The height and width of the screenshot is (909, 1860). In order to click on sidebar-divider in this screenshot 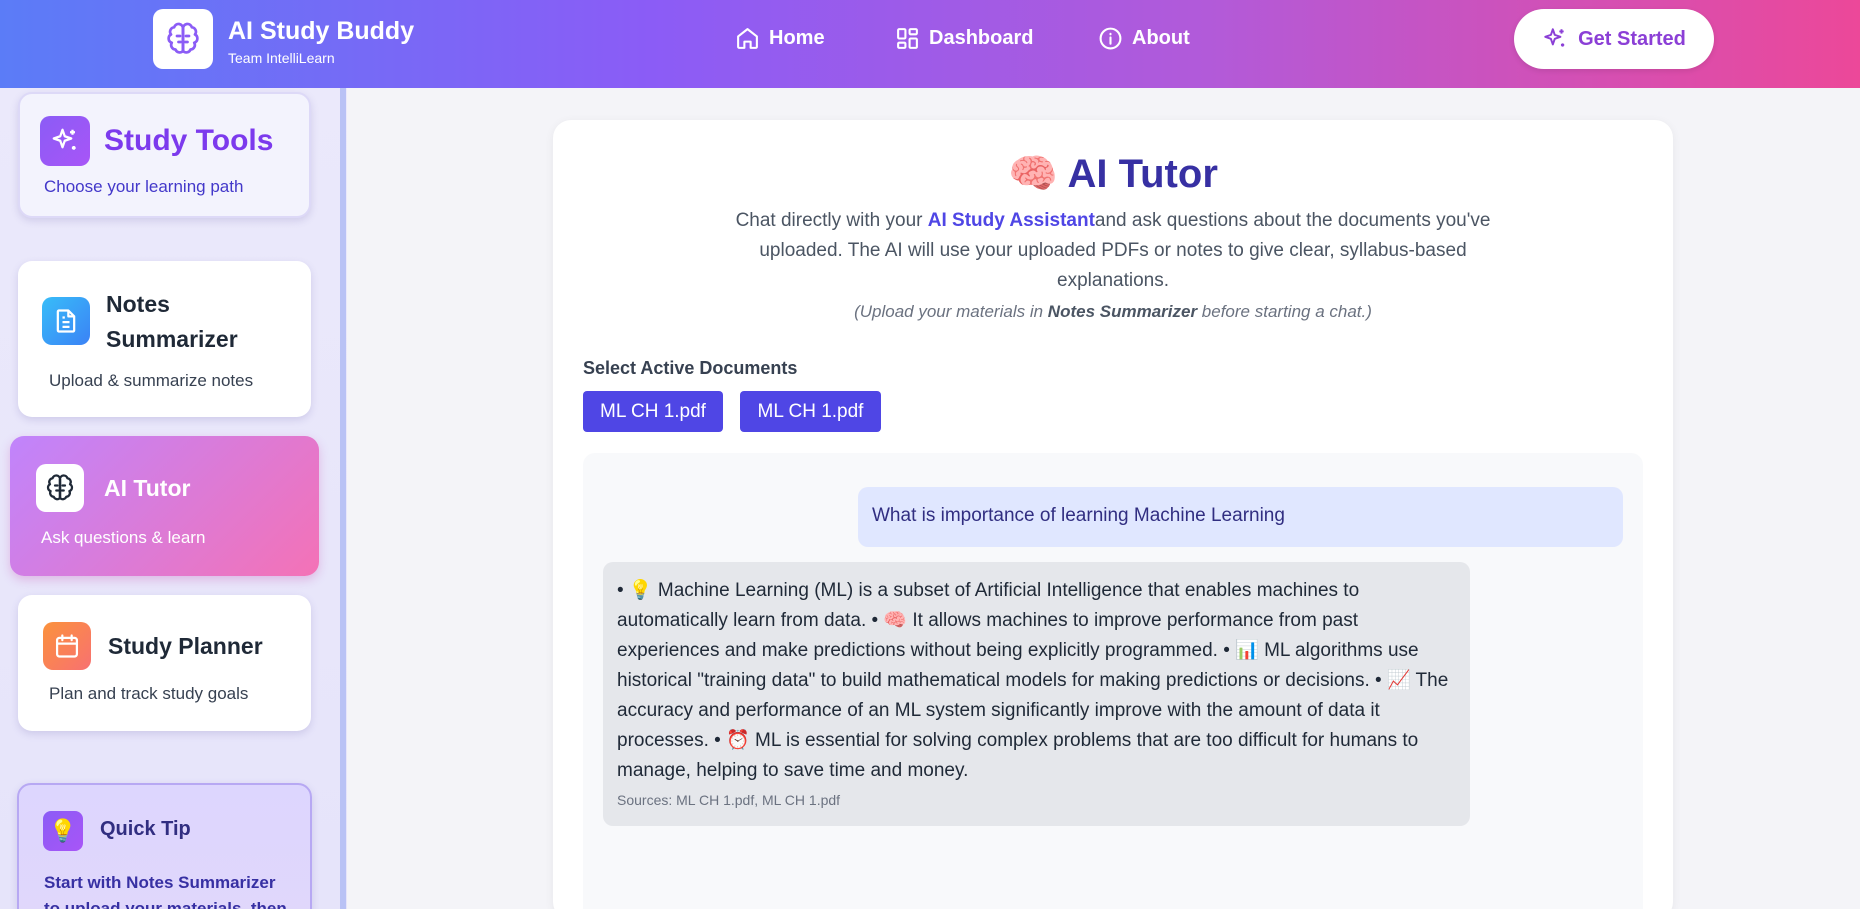, I will do `click(343, 498)`.